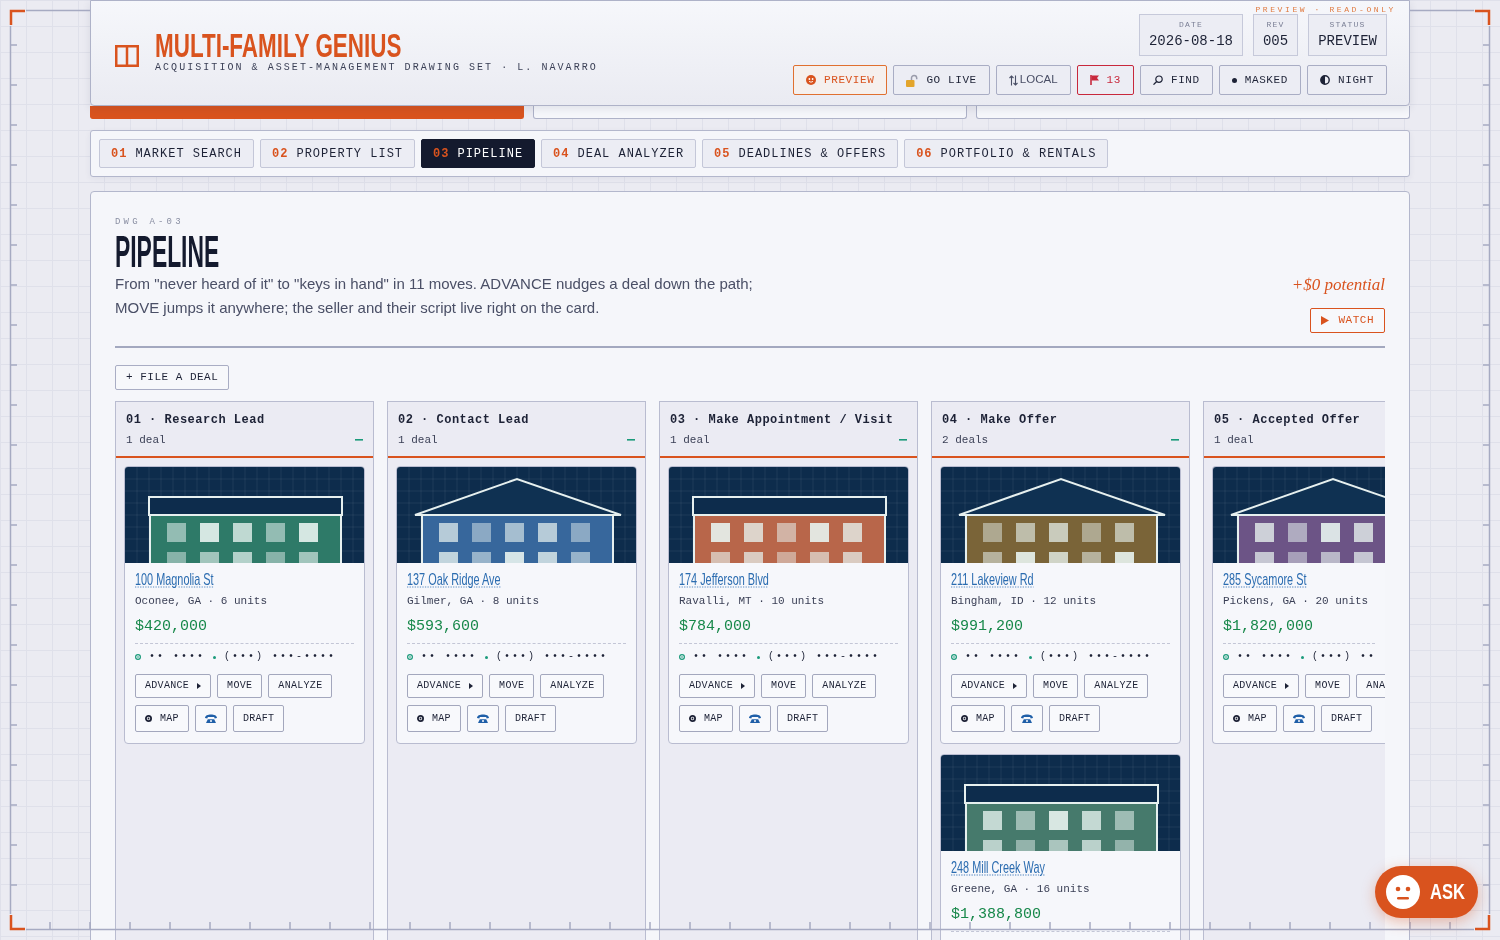 This screenshot has height=940, width=1500. I want to click on address-link: 211 Lakeview Rd, so click(992, 580).